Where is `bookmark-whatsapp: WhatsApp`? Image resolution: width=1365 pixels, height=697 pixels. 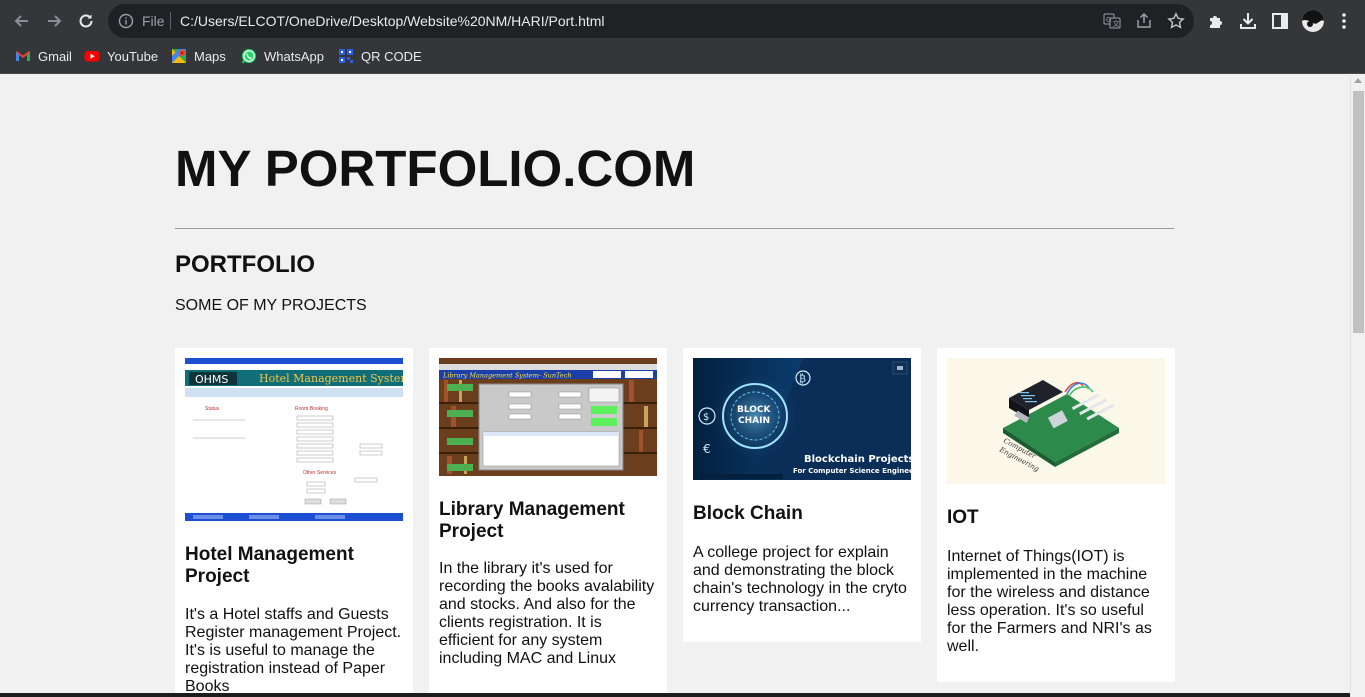
bookmark-whatsapp: WhatsApp is located at coordinates (282, 56).